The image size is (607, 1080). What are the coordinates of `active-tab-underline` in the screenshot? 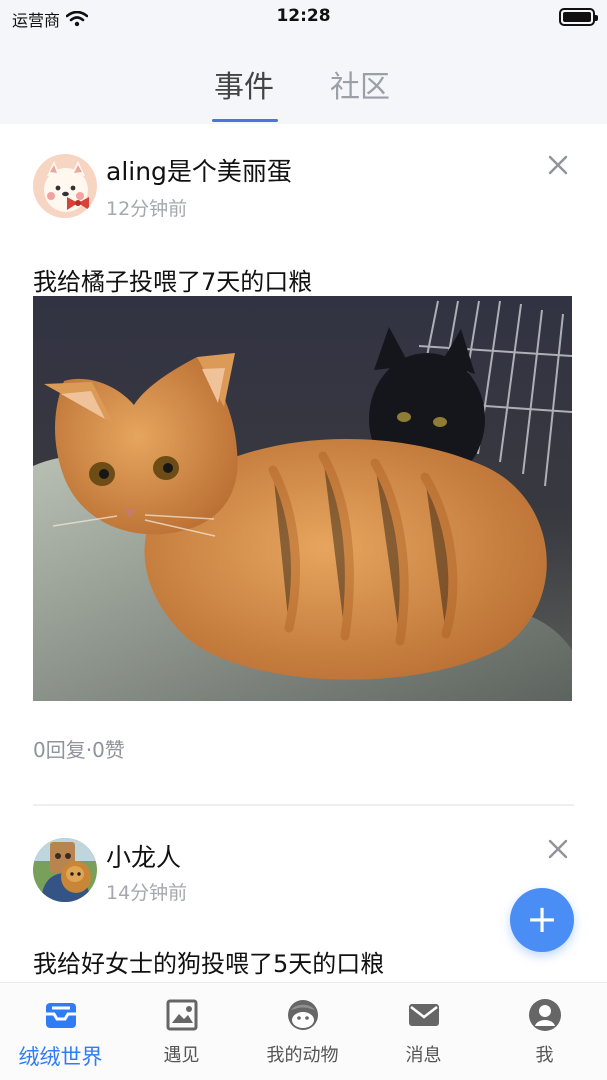 It's located at (245, 120).